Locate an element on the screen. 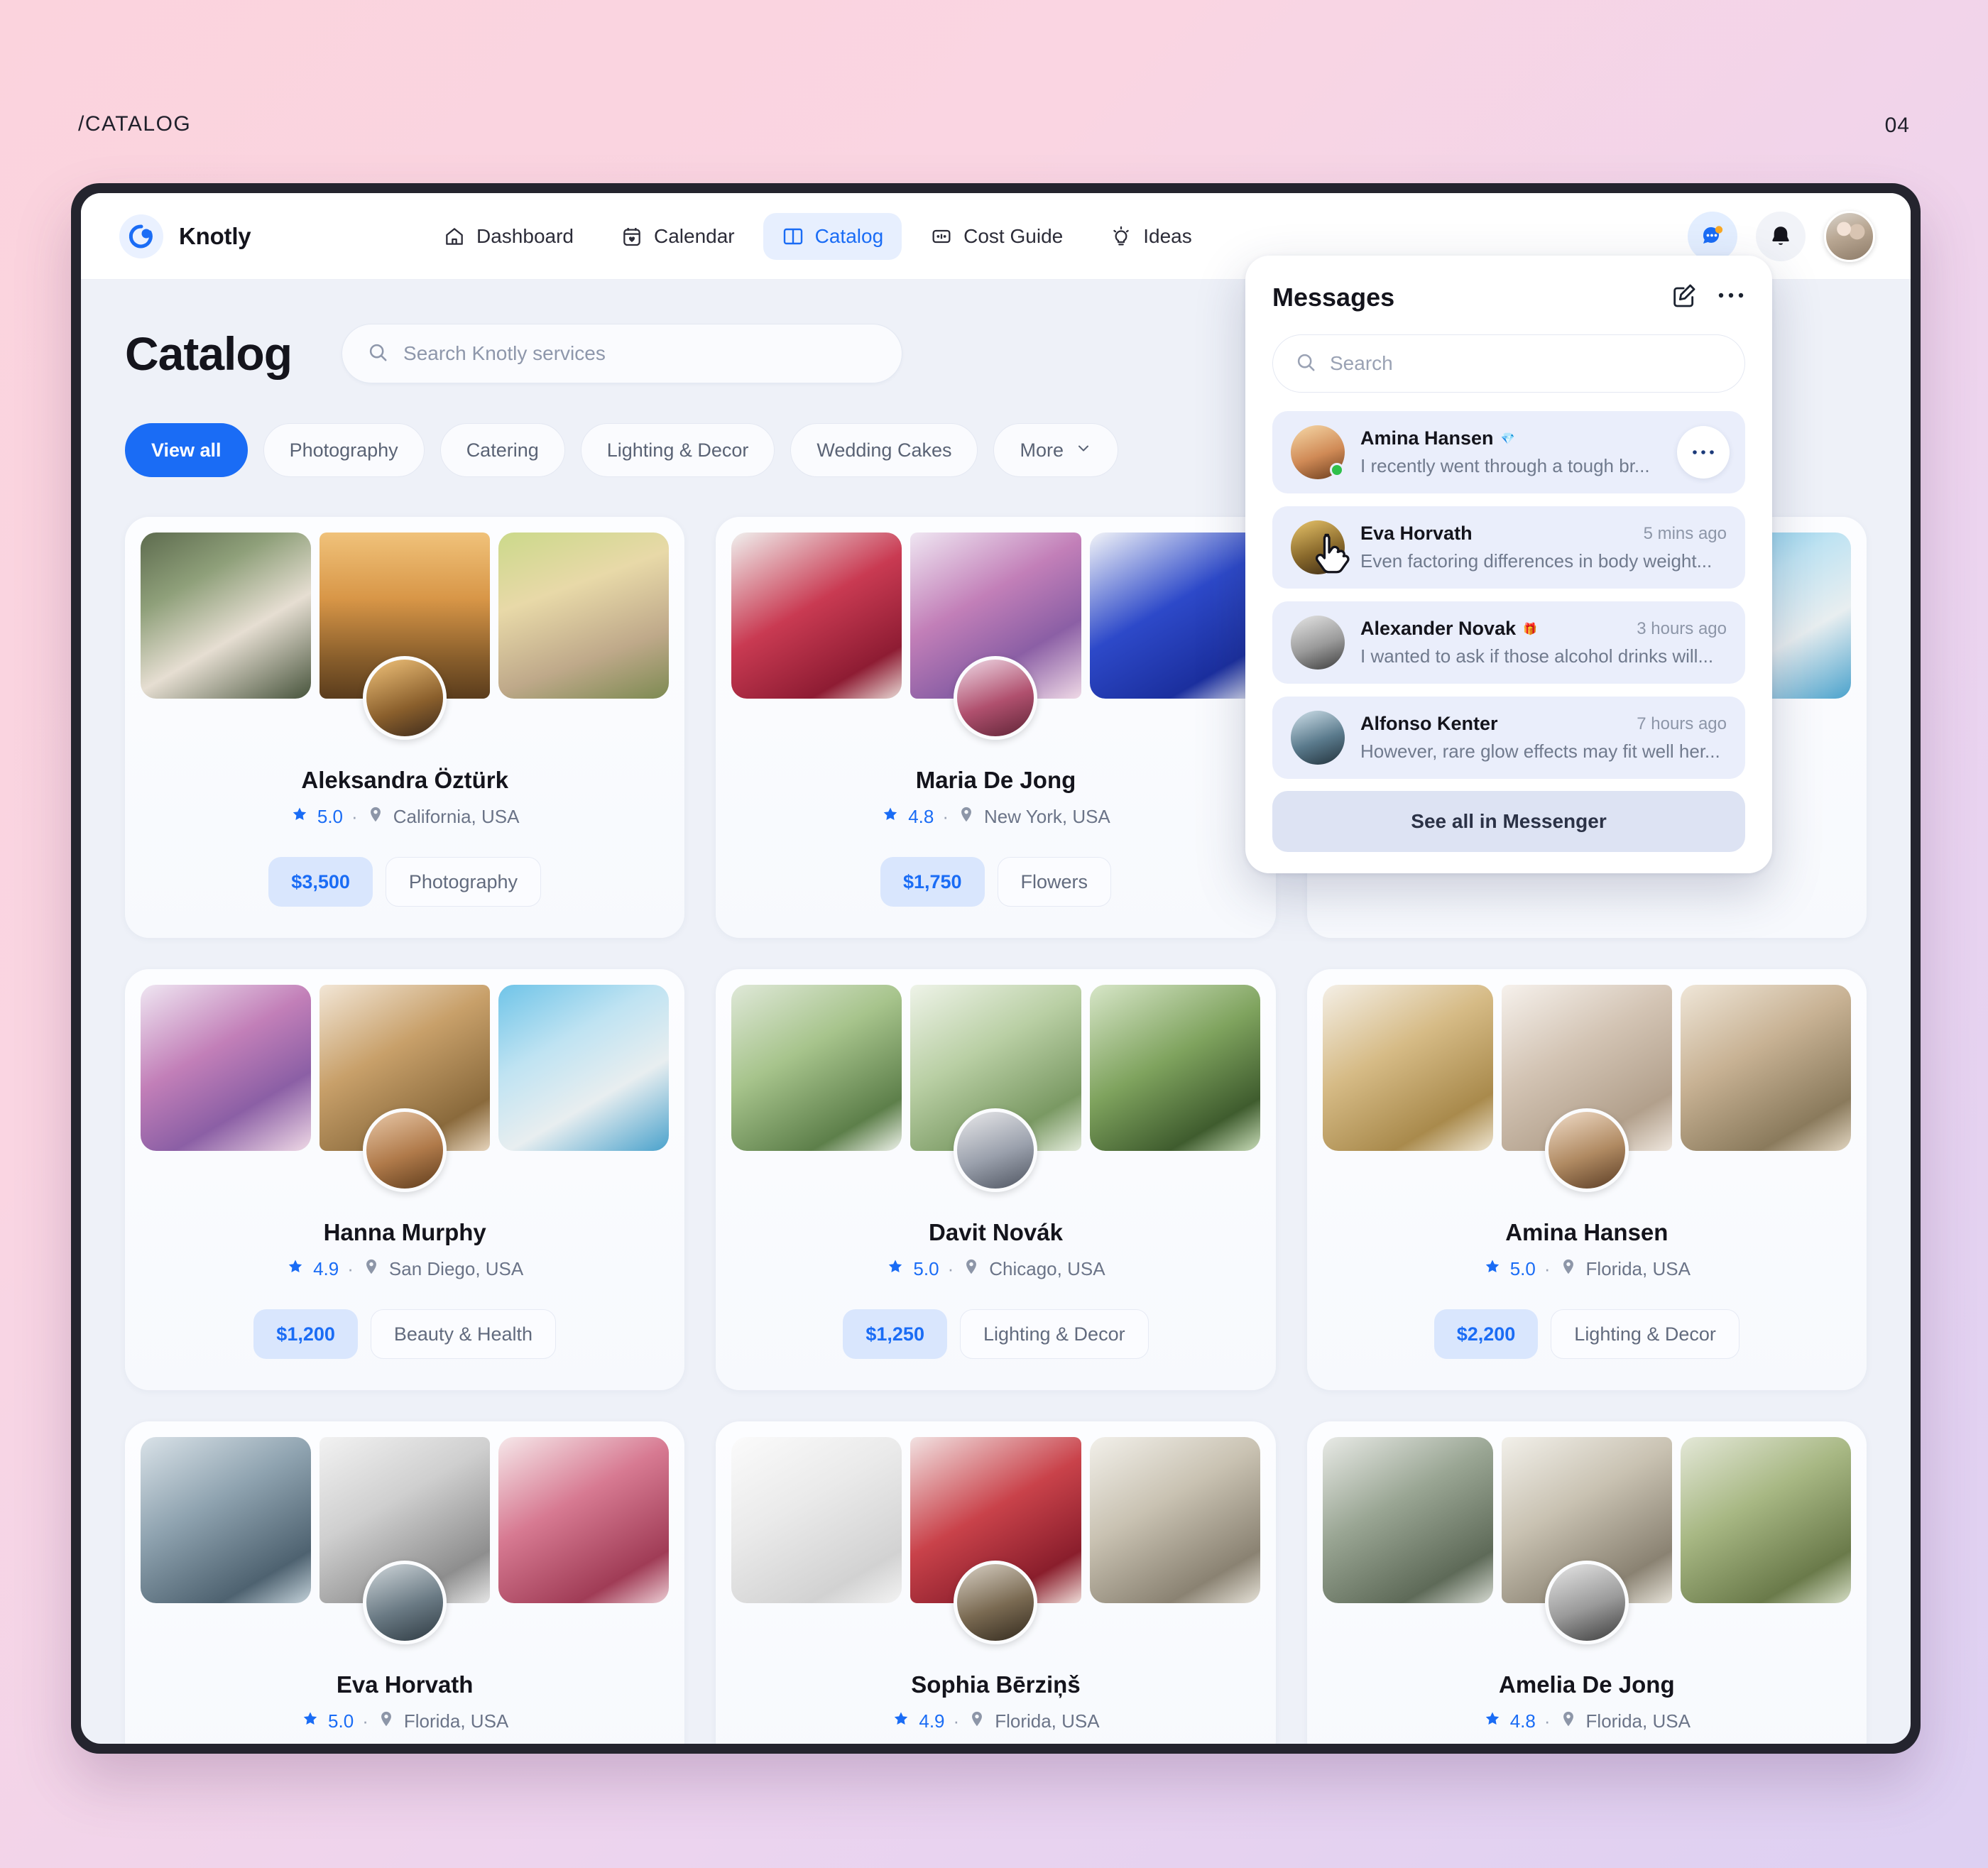 This screenshot has width=1988, height=1868. vendor-category: Flowers is located at coordinates (1054, 882).